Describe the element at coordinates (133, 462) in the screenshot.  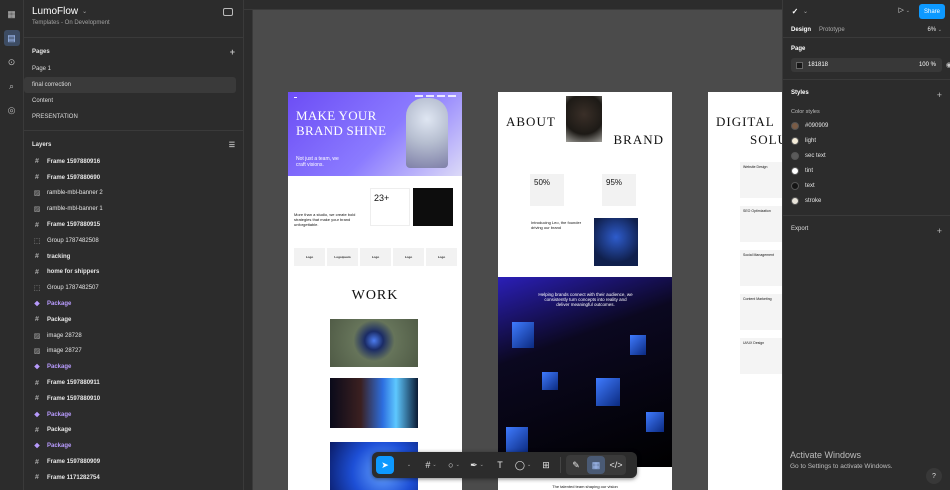
I see `layer-row: # Frame 1597880909` at that location.